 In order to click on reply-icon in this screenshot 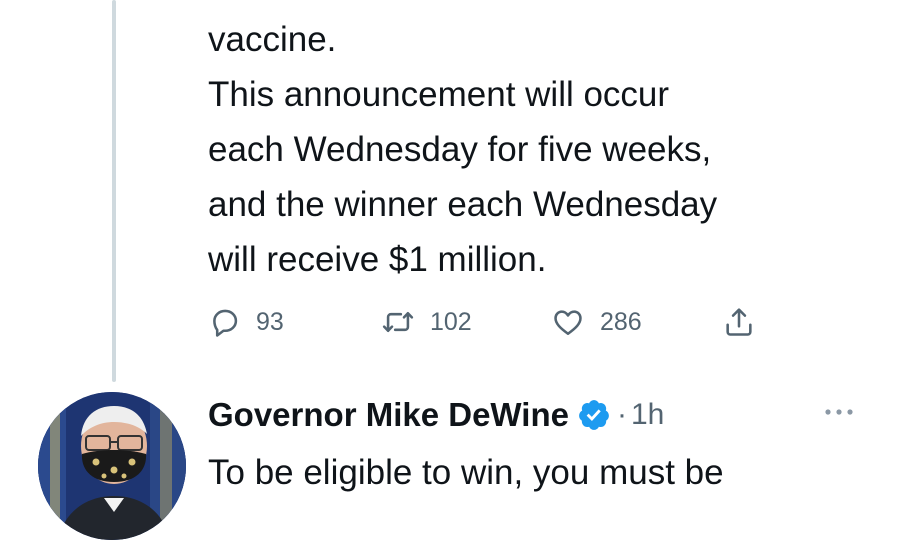, I will do `click(225, 322)`.